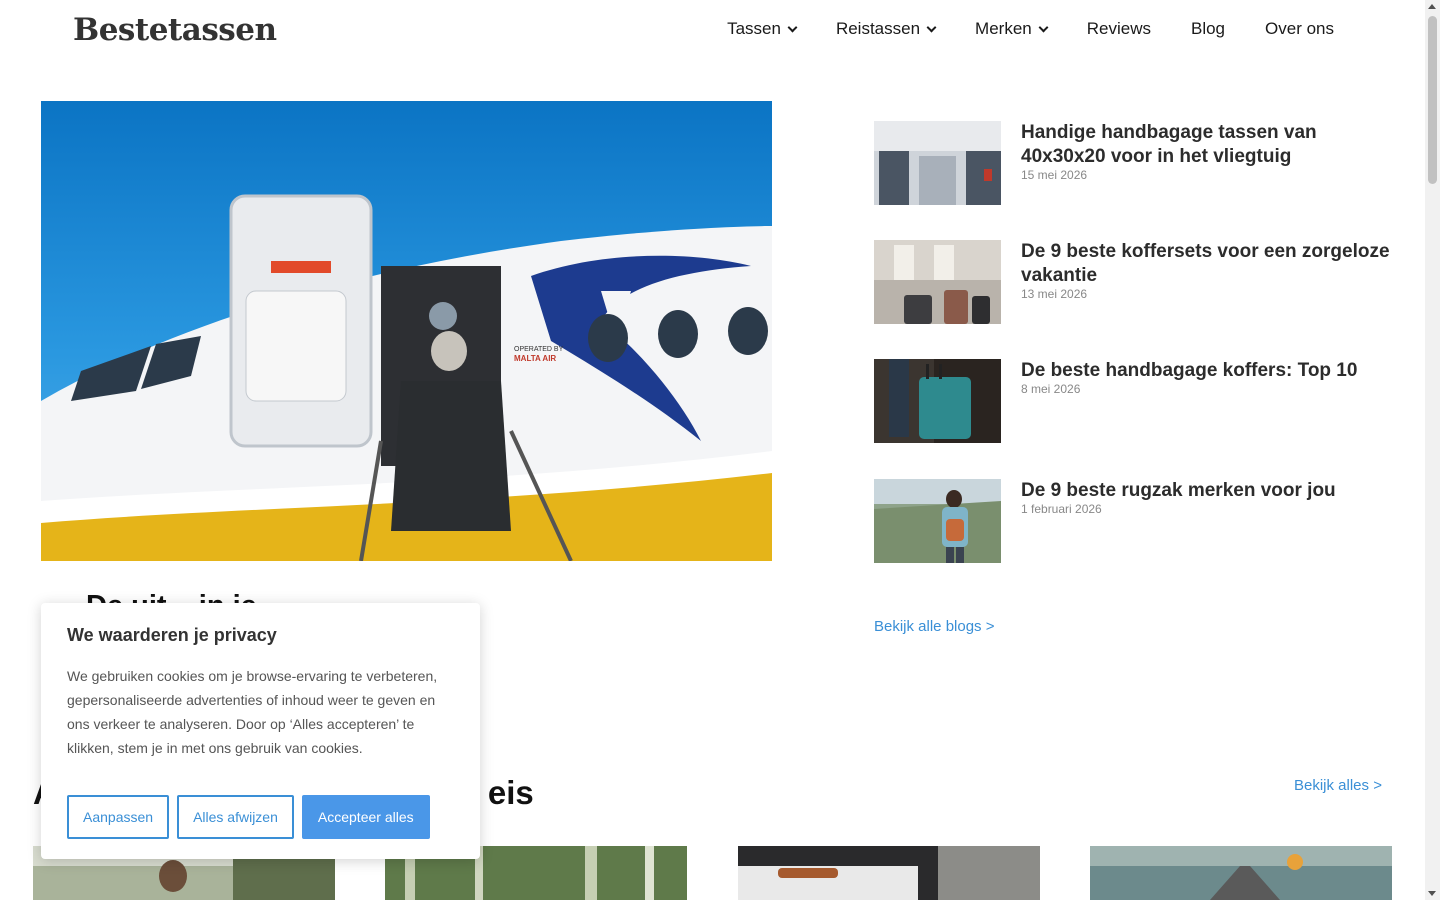 This screenshot has height=900, width=1440. What do you see at coordinates (535, 358) in the screenshot?
I see `svg-text: MALTA AIR` at bounding box center [535, 358].